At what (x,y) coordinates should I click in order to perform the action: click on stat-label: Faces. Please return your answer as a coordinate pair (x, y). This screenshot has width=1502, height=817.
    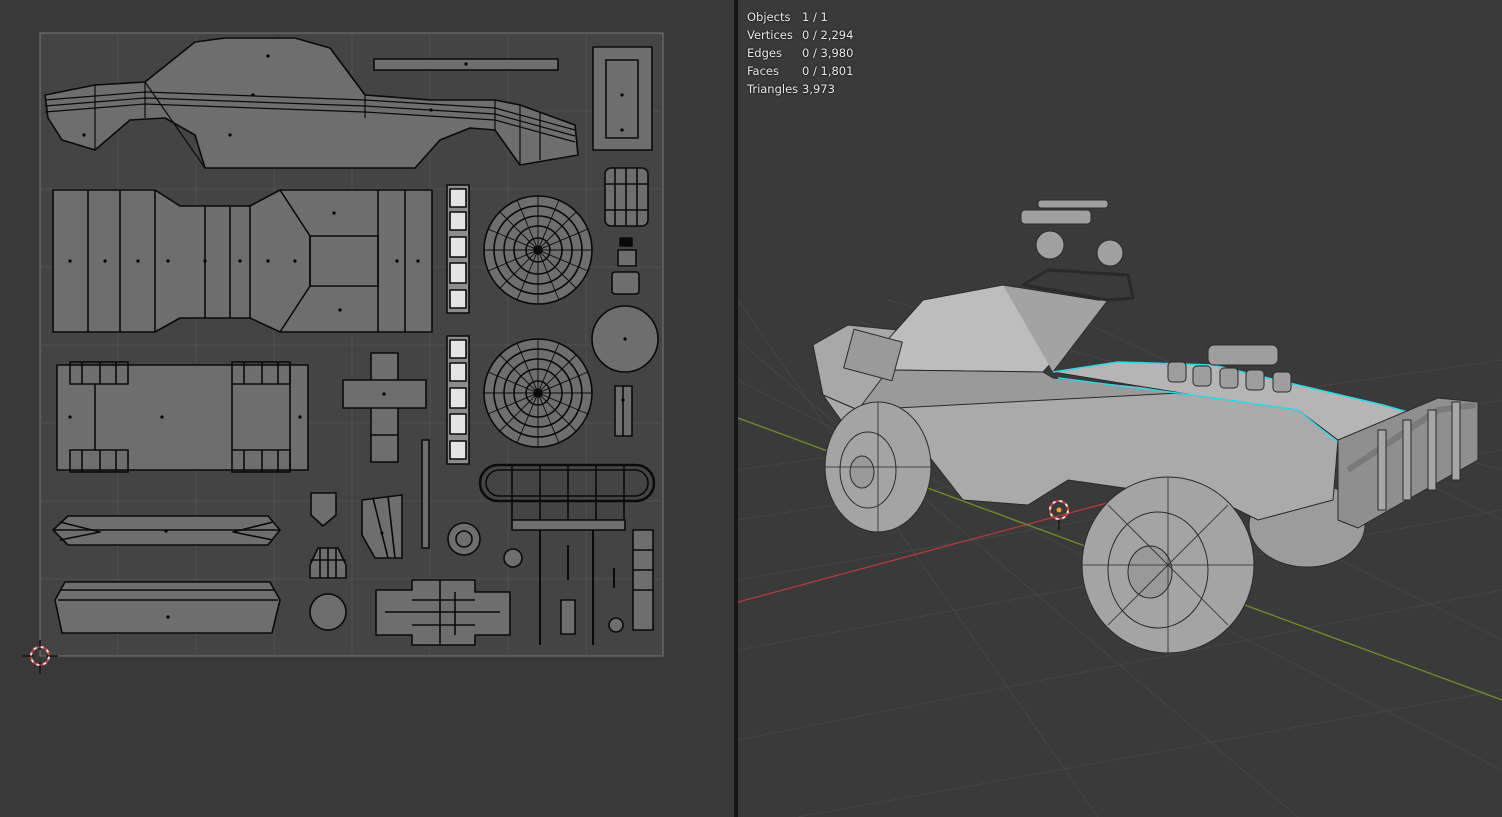
    Looking at the image, I should click on (763, 71).